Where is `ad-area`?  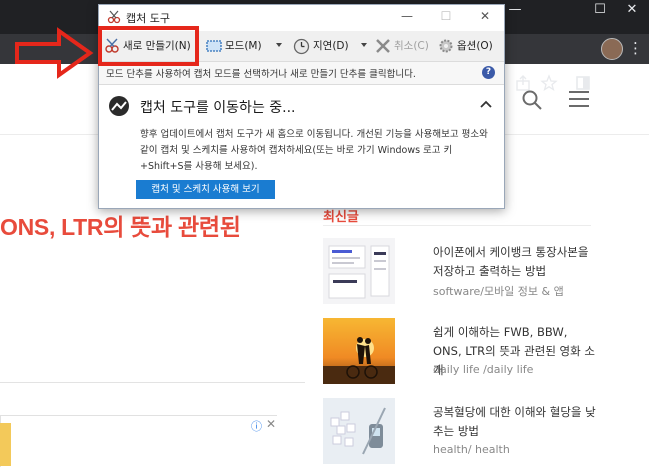 ad-area is located at coordinates (138, 441).